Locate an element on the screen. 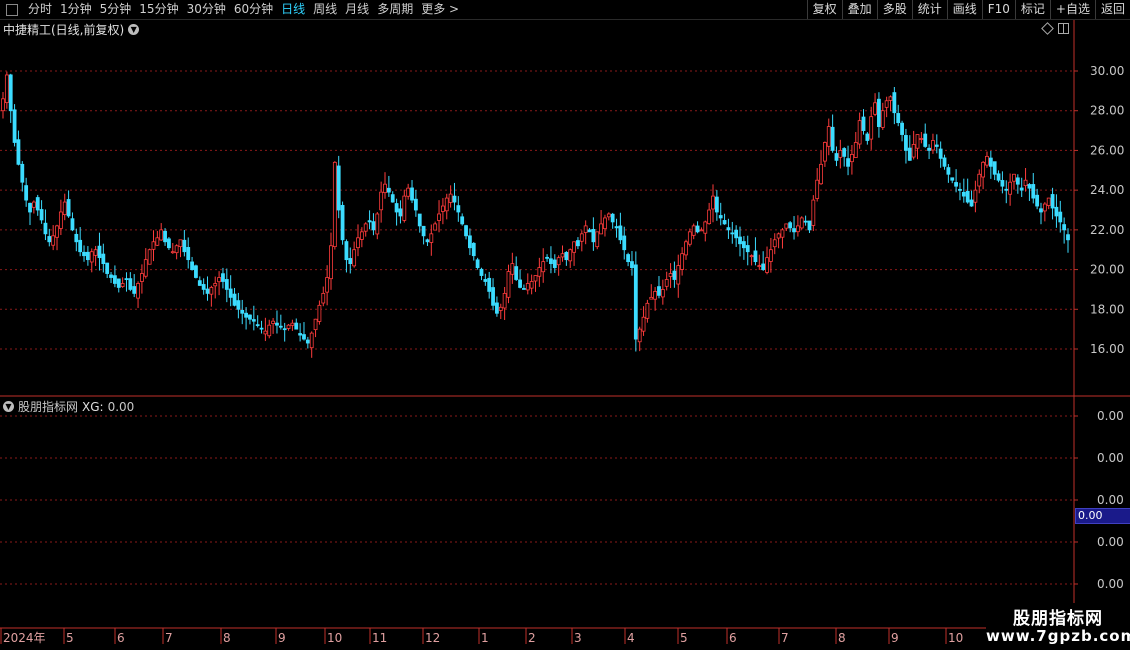 Image resolution: width=1130 pixels, height=650 pixels. chevron-down-icon: ▼ is located at coordinates (8, 406).